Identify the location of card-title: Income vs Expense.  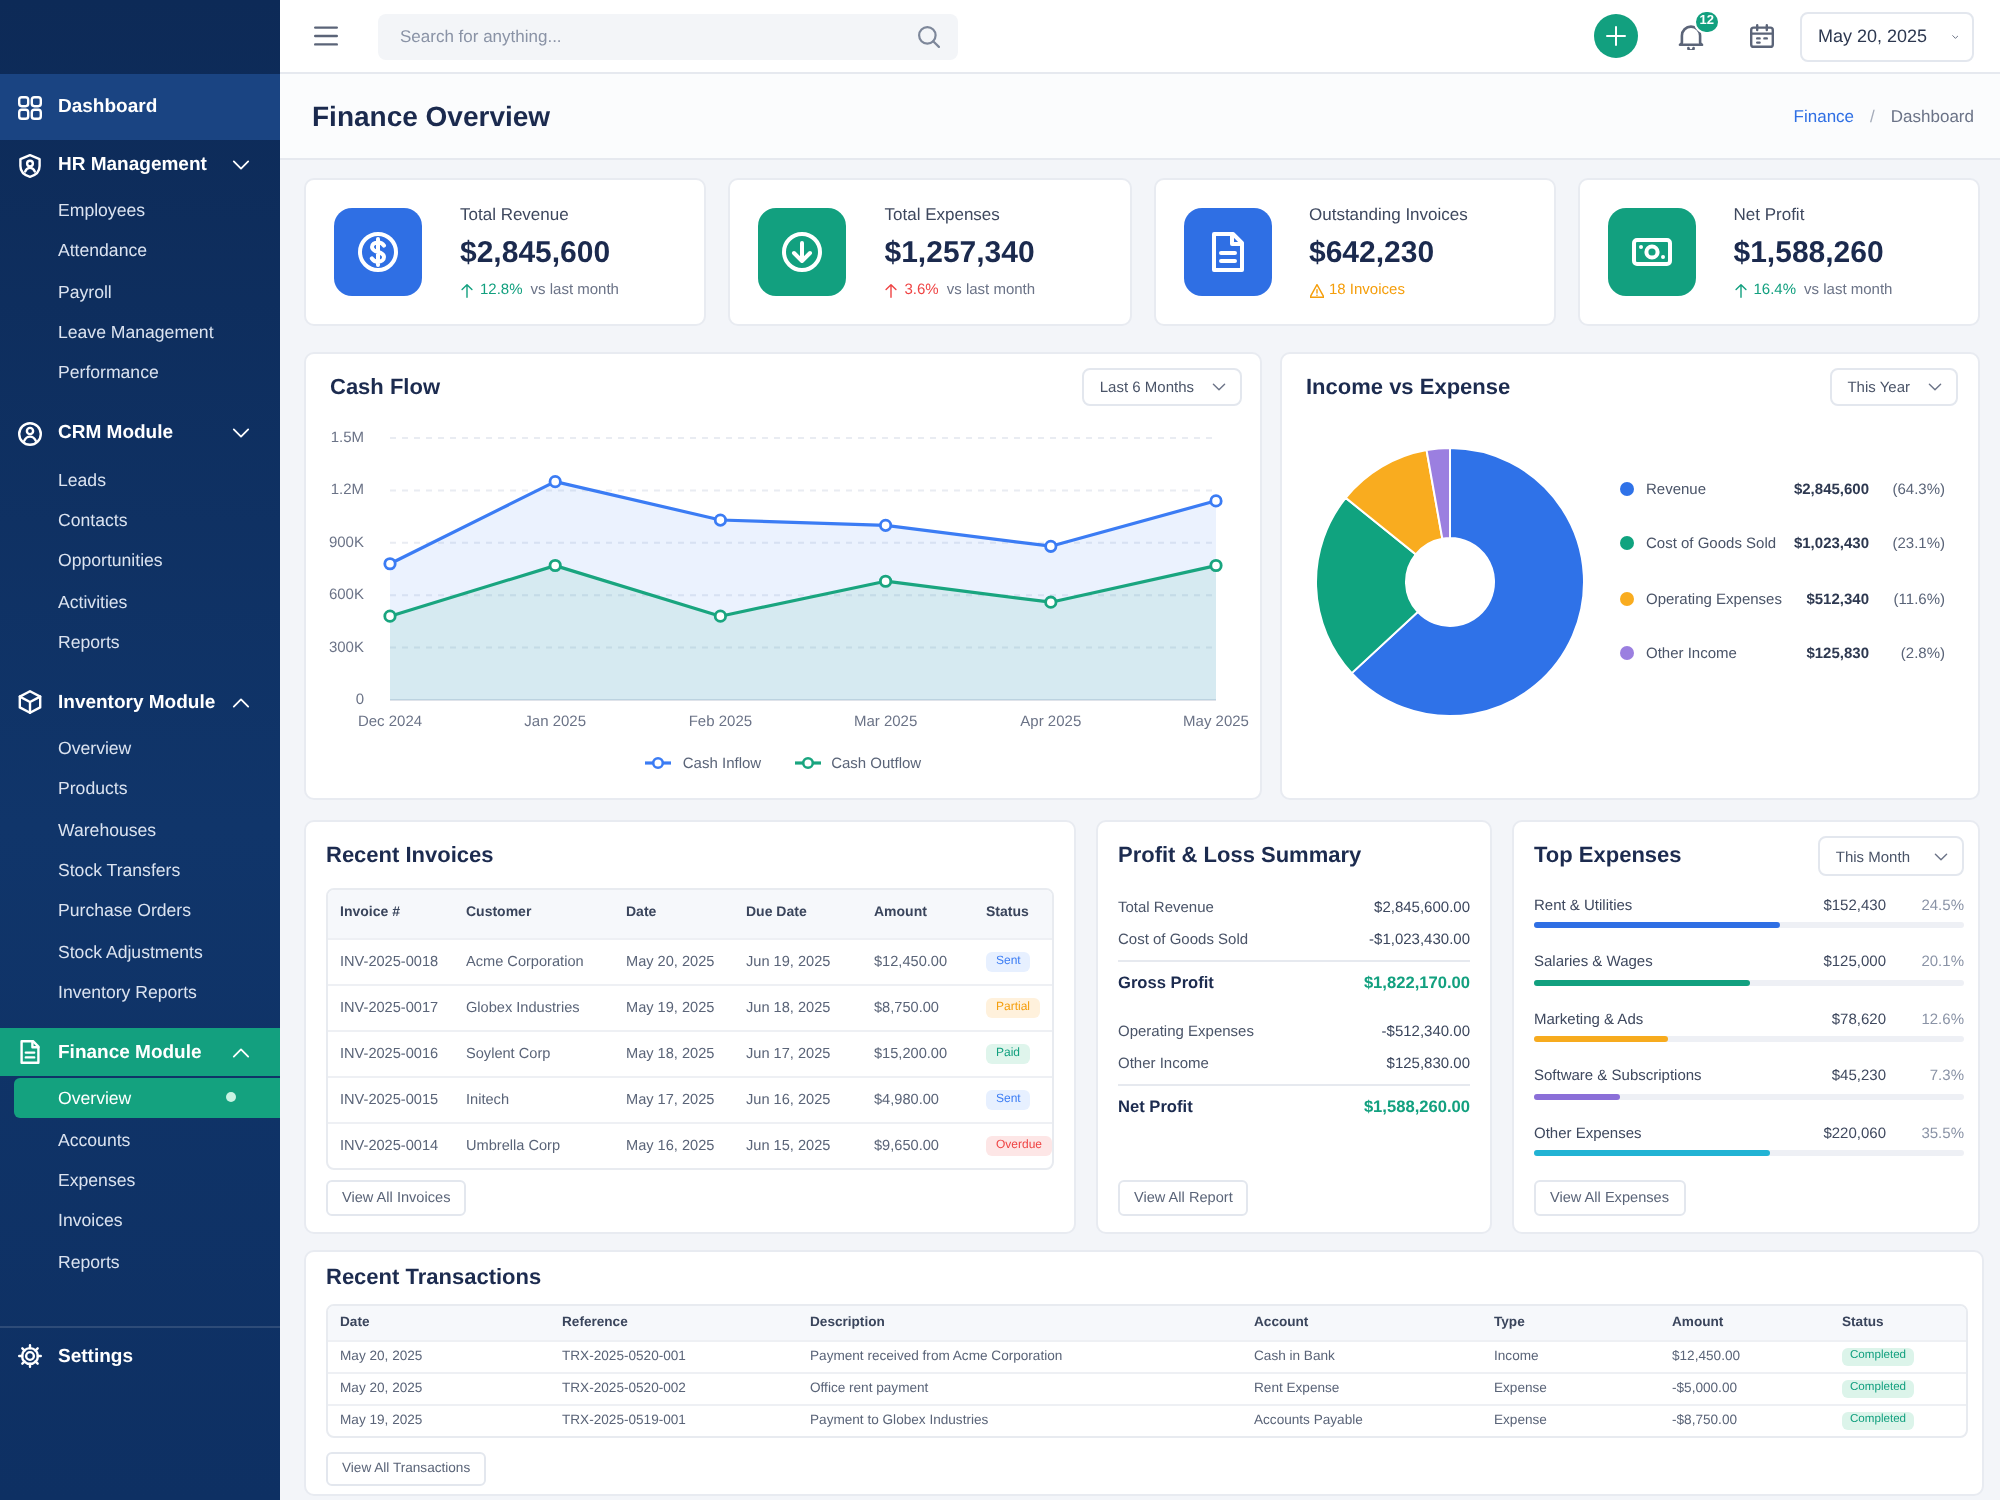
(1408, 387).